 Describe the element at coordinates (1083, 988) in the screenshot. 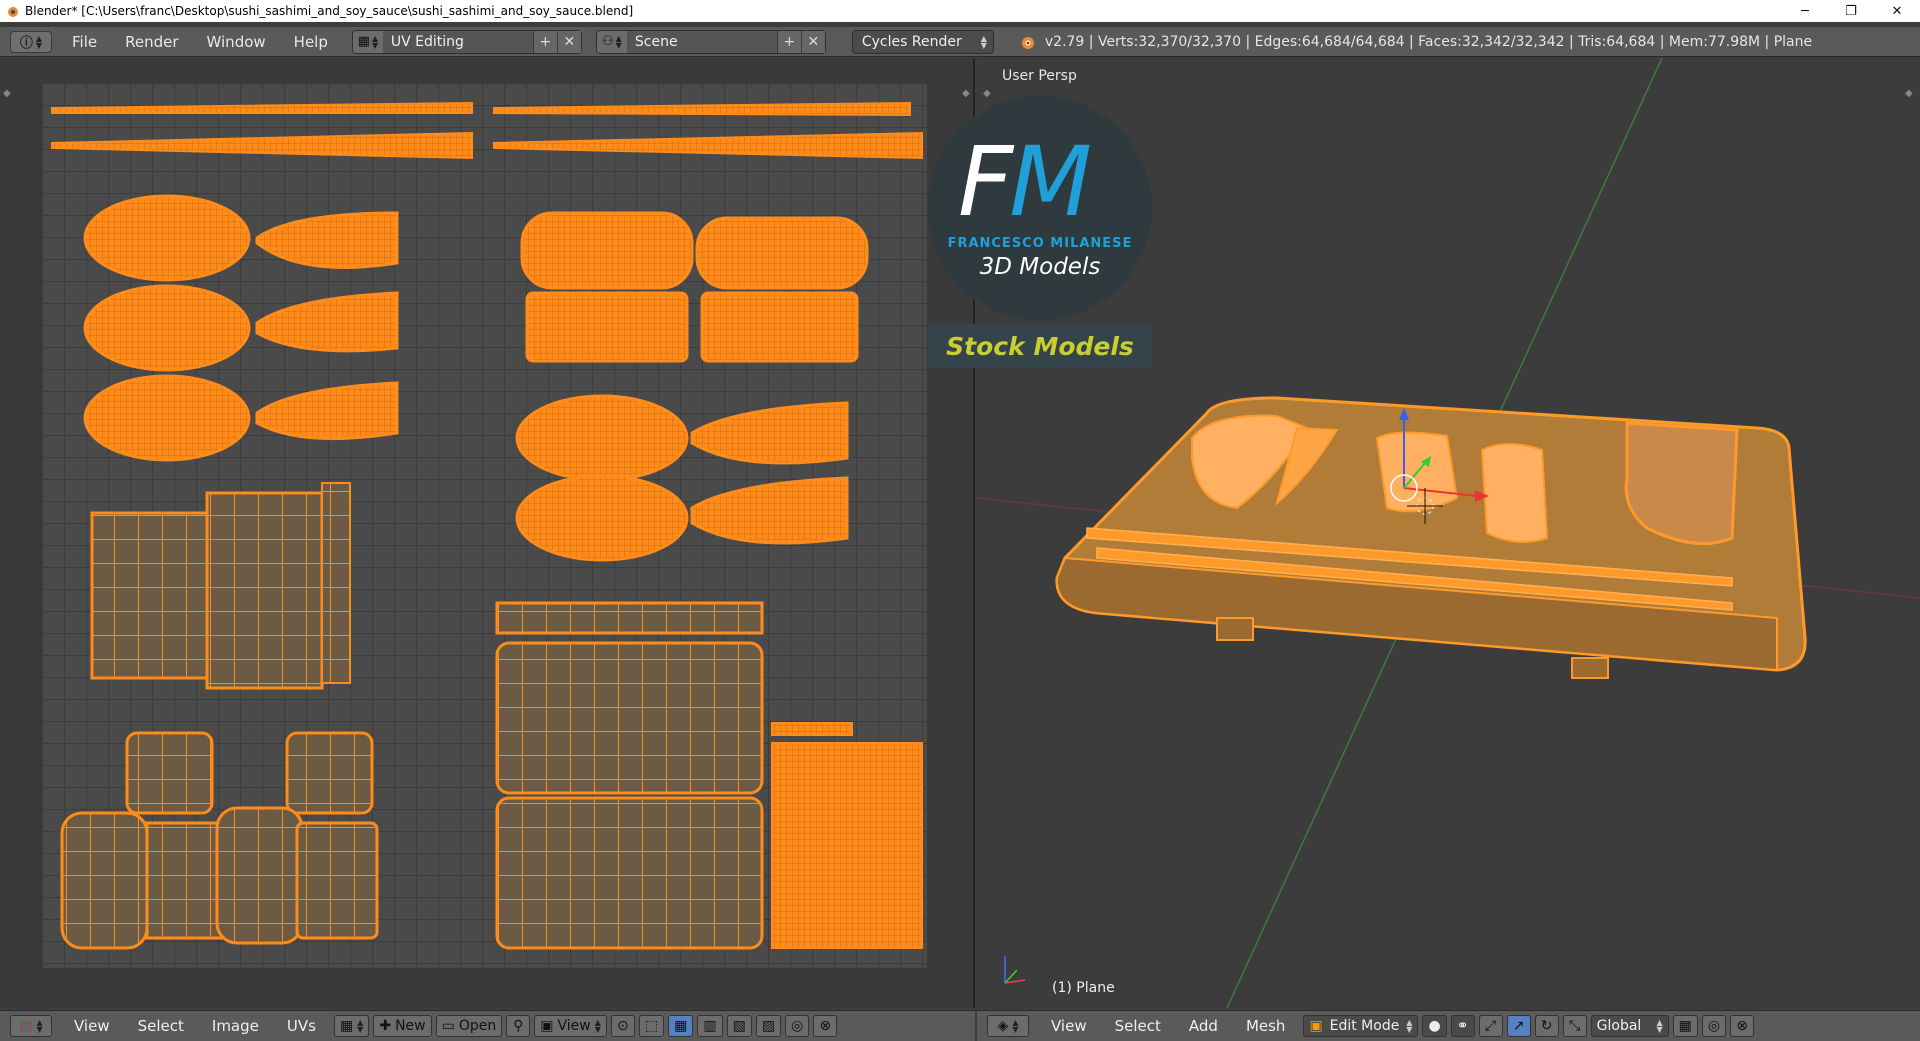

I see `active-object-label: (1) Plane` at that location.